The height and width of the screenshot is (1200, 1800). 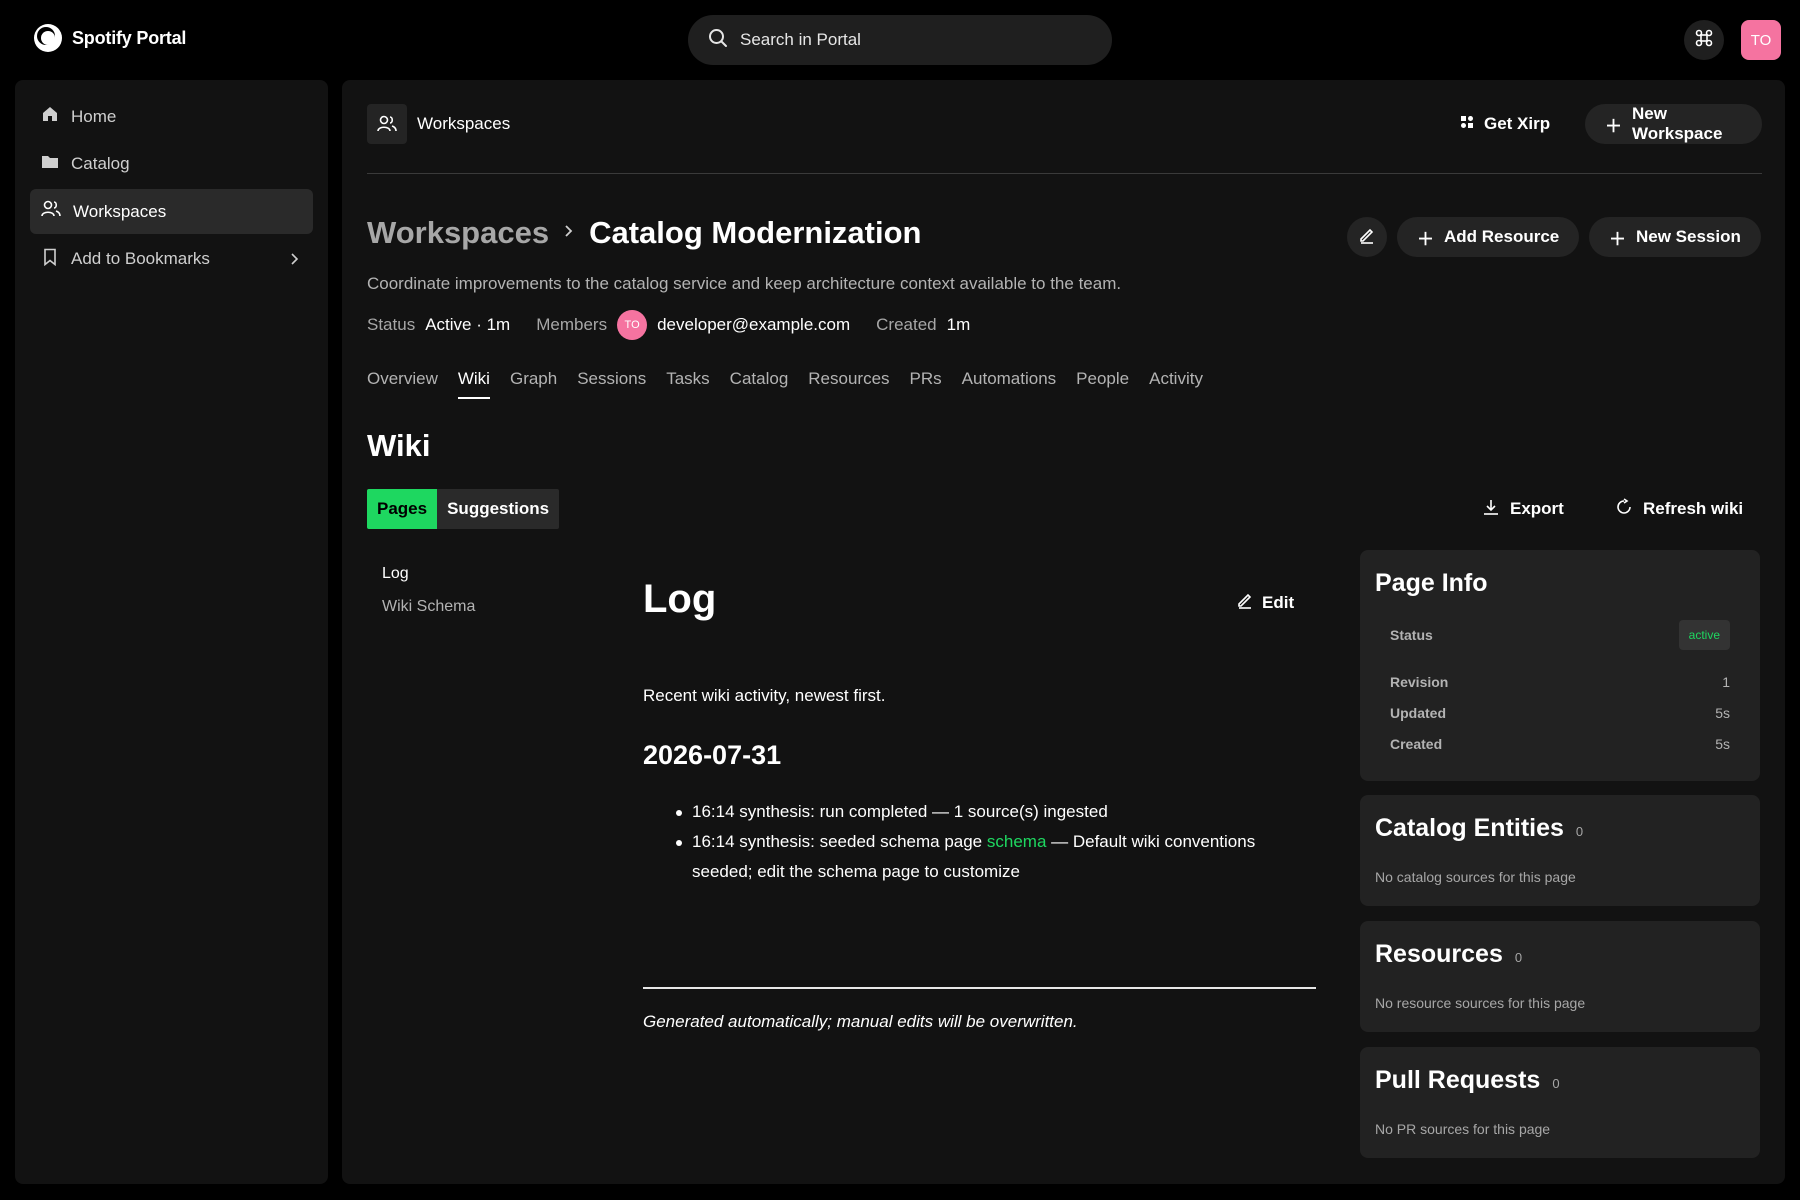 What do you see at coordinates (687, 384) in the screenshot?
I see `tab-tasks: Tasks` at bounding box center [687, 384].